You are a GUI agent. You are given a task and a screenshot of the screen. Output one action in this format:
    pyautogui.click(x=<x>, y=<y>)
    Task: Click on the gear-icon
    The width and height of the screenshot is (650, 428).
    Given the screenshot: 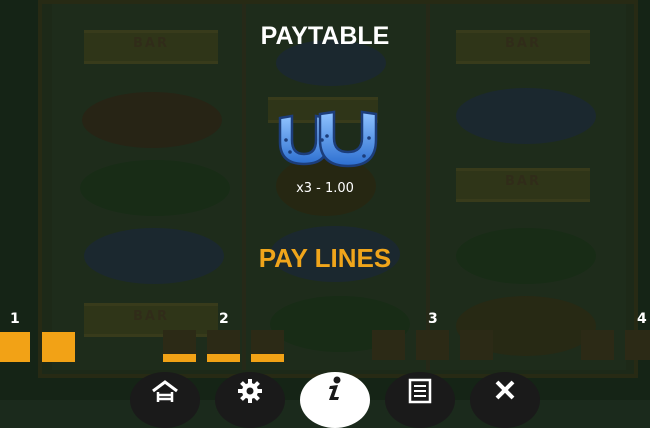 What is the action you would take?
    pyautogui.click(x=250, y=391)
    